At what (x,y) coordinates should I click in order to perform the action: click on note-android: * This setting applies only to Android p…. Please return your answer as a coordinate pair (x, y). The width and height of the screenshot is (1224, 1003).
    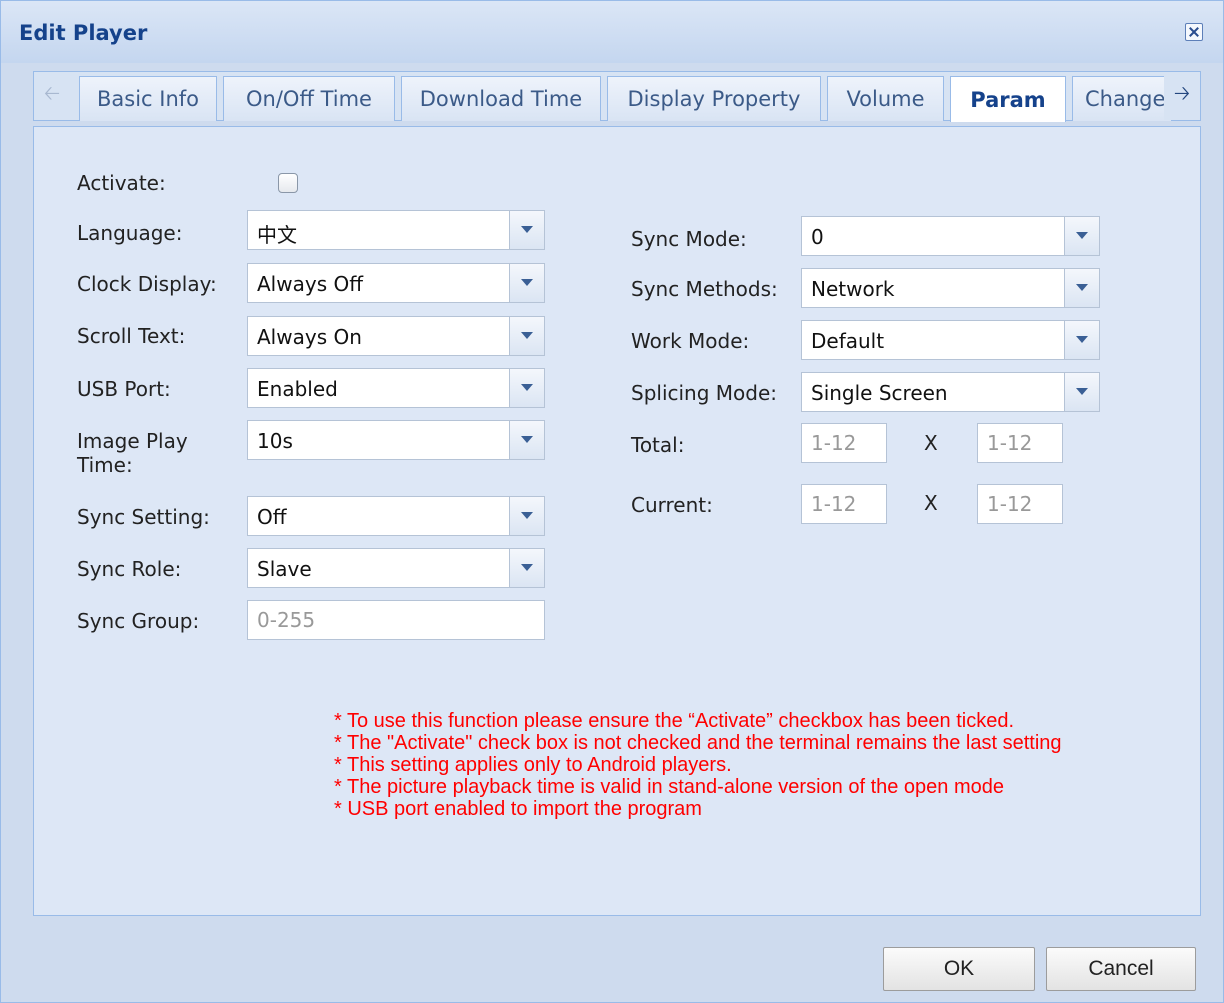
    Looking at the image, I should click on (533, 765).